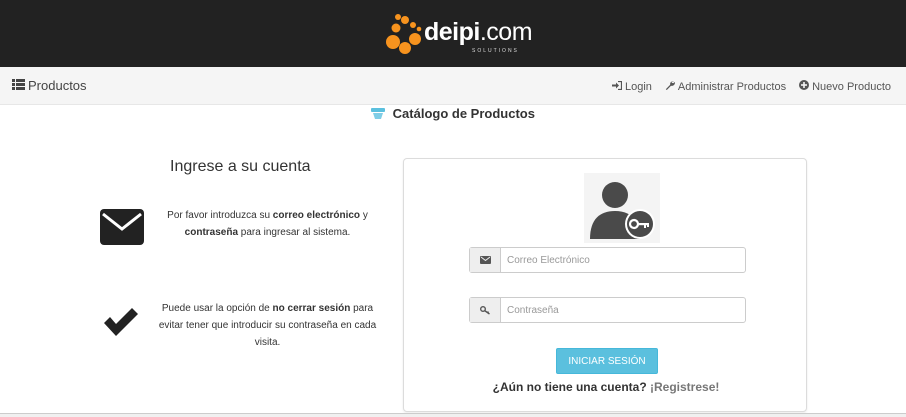  I want to click on nav-link-login-label: Login, so click(638, 86).